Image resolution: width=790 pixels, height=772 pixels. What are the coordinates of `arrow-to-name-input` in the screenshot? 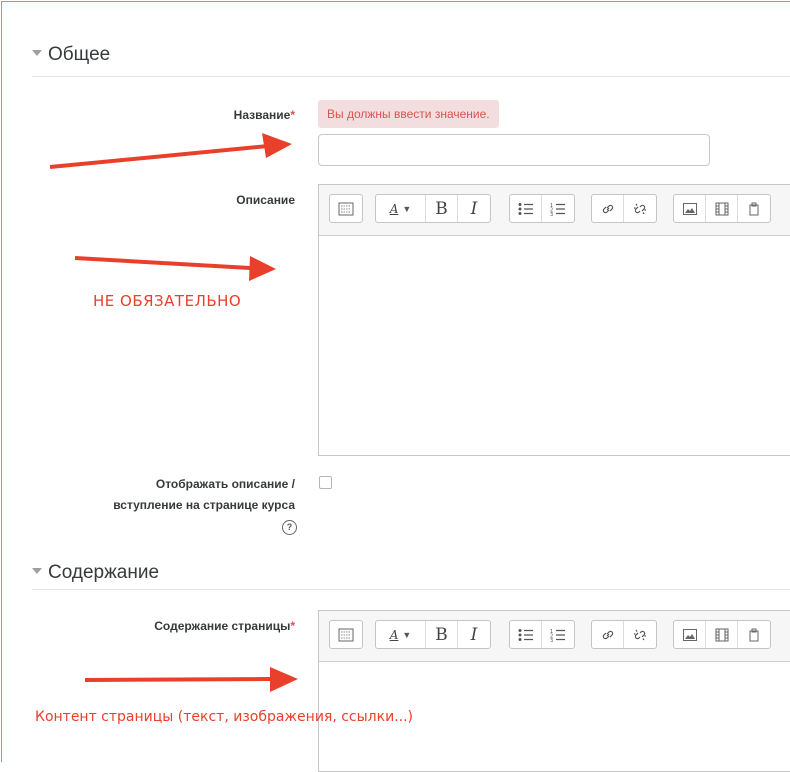 It's located at (170, 151).